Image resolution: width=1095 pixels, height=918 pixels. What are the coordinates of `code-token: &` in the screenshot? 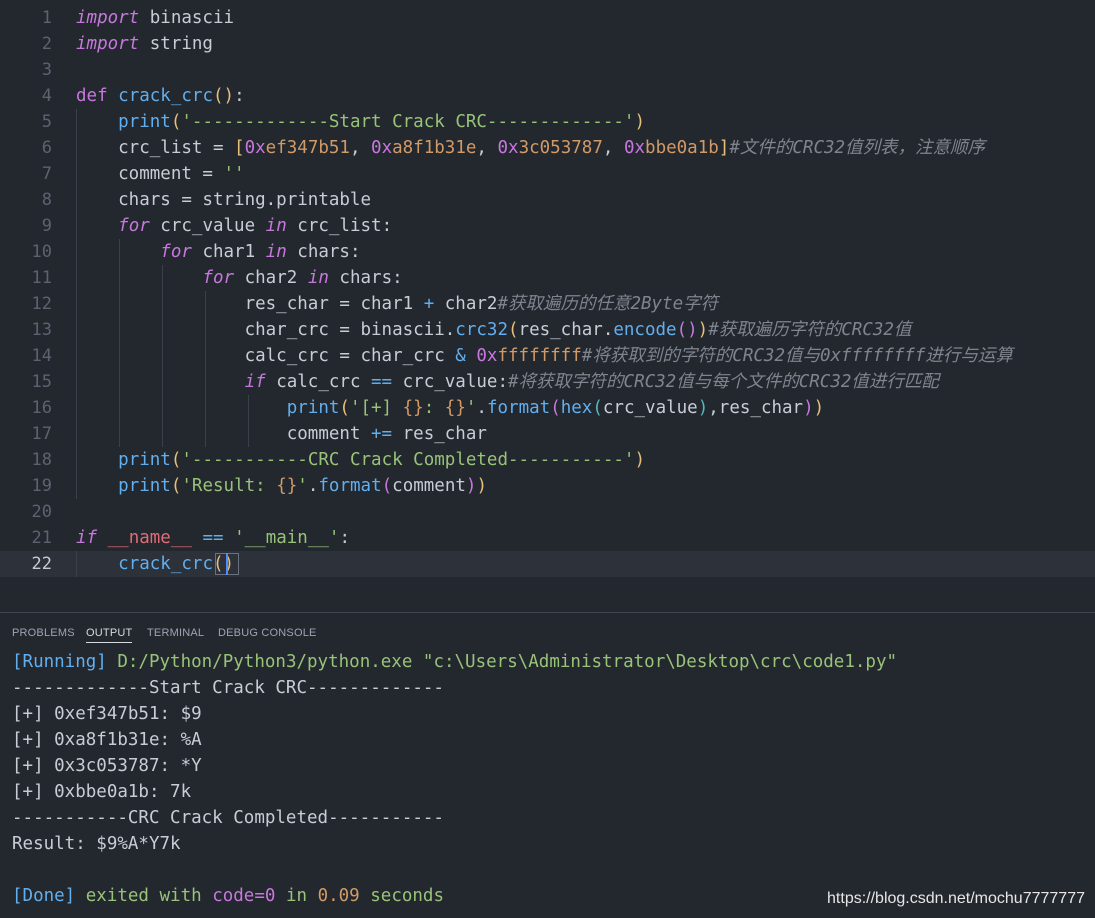 It's located at (460, 356).